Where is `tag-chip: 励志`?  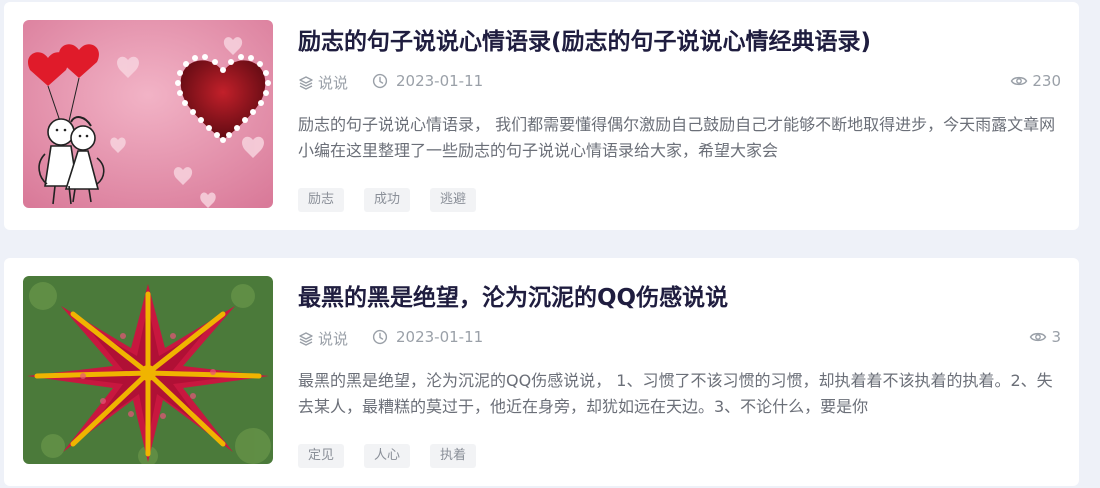
tag-chip: 励志 is located at coordinates (321, 200).